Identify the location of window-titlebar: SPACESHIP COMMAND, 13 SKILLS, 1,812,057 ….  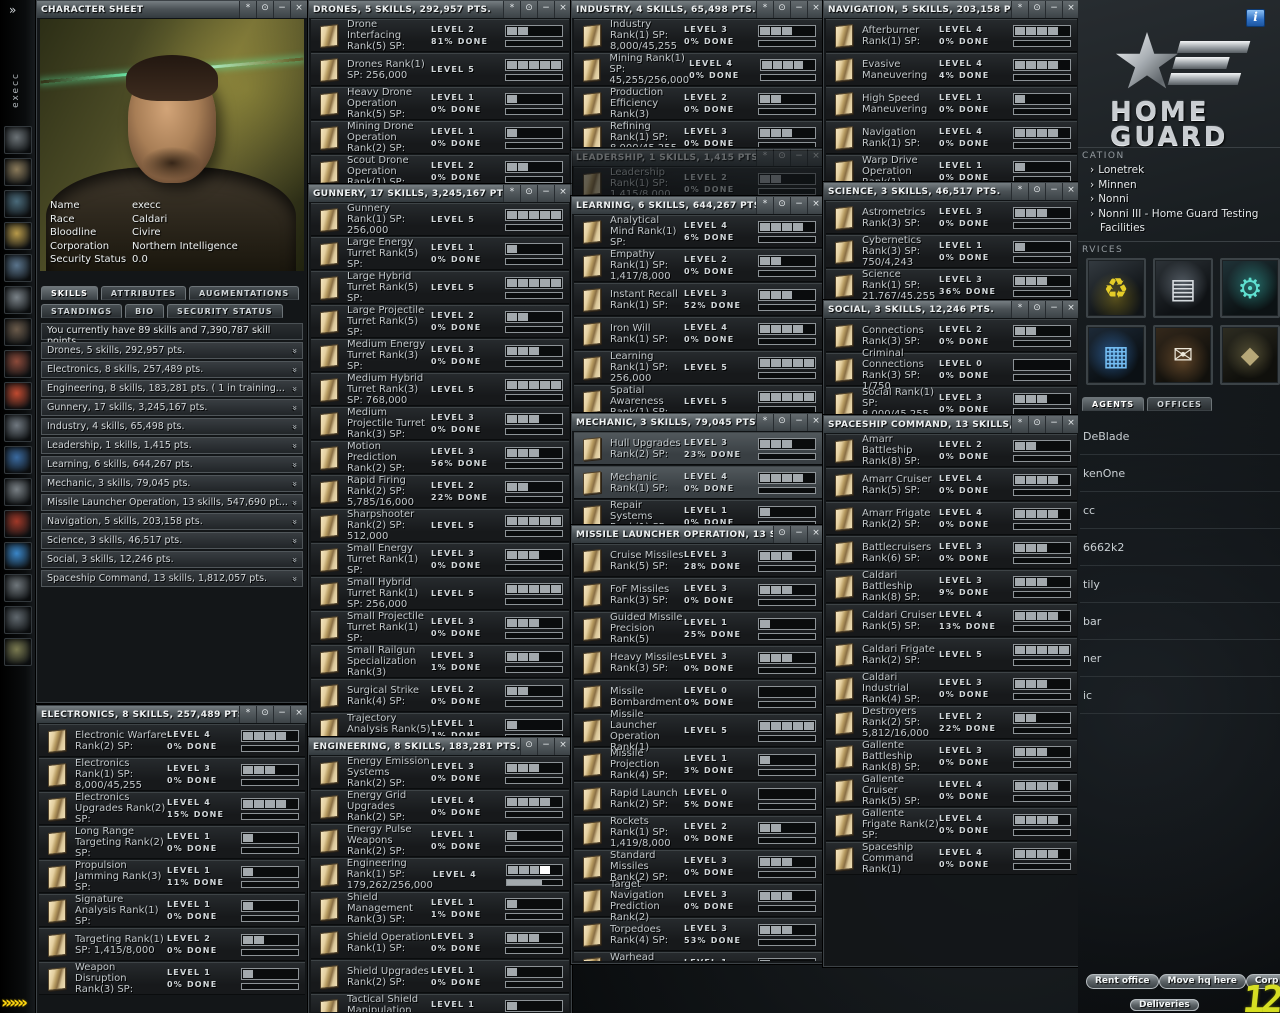
(951, 425).